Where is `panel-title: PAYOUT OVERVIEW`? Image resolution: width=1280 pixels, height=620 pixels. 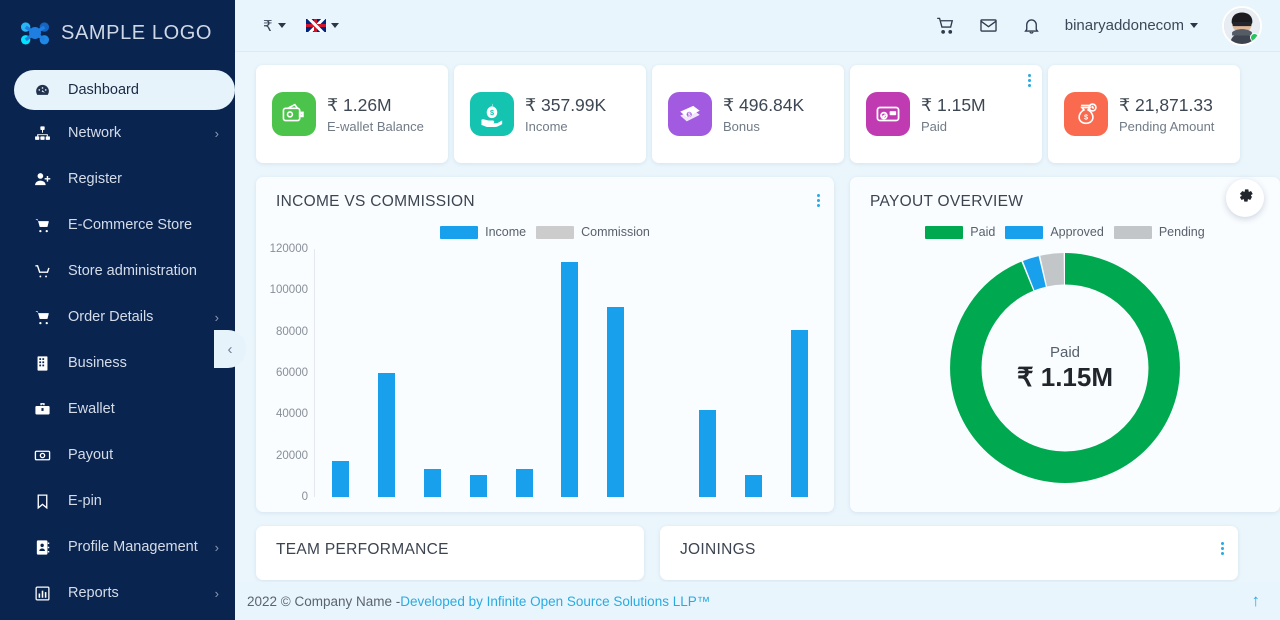
panel-title: PAYOUT OVERVIEW is located at coordinates (947, 201).